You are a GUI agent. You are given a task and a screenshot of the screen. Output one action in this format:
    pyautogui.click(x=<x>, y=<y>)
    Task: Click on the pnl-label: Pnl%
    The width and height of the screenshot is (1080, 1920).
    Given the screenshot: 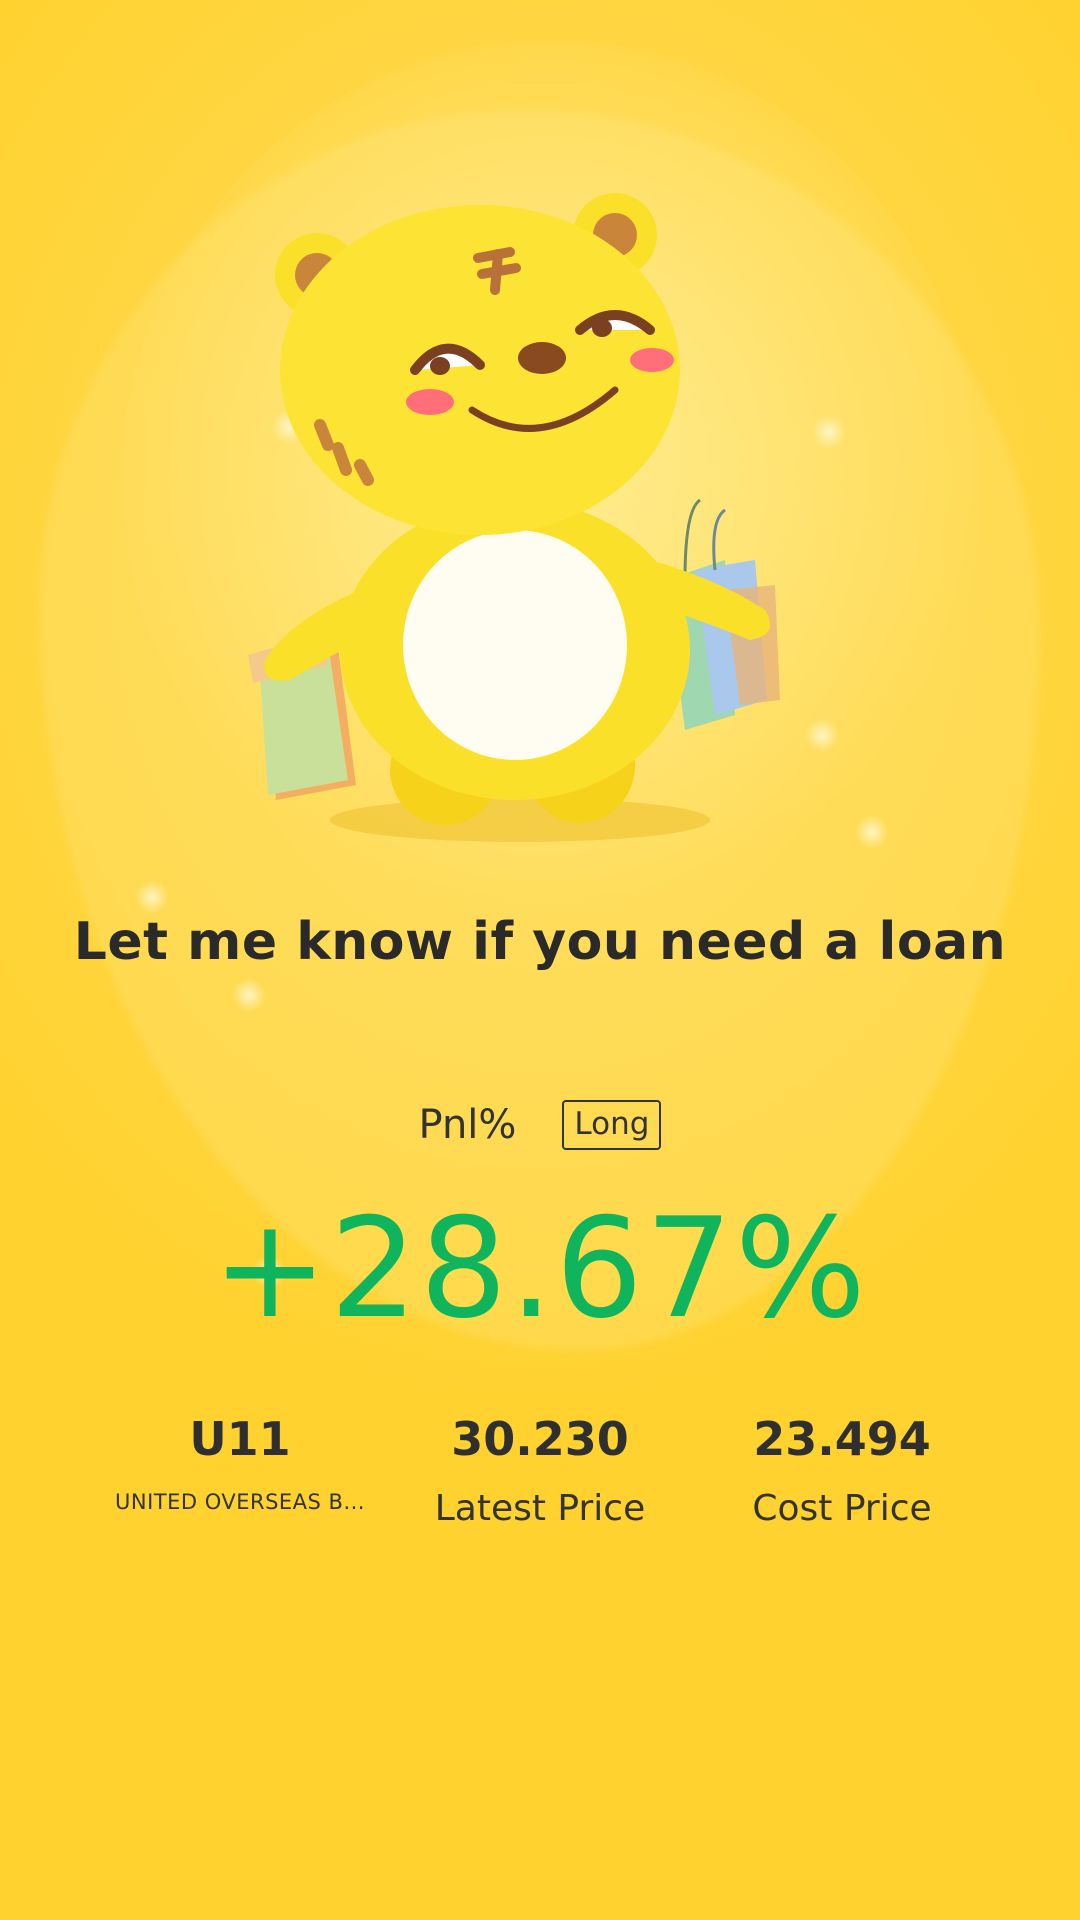 What is the action you would take?
    pyautogui.click(x=467, y=1125)
    